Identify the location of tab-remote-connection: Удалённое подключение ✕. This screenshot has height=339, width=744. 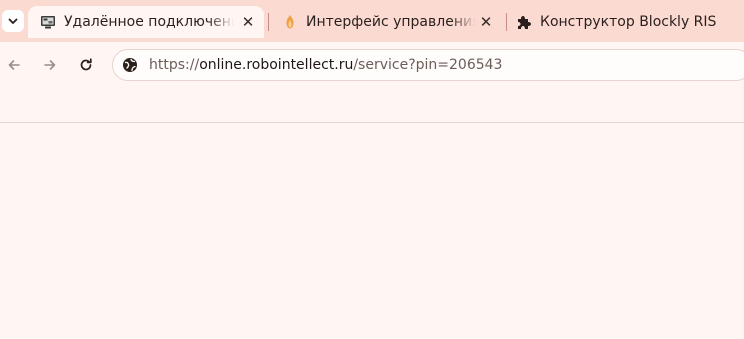
(146, 22).